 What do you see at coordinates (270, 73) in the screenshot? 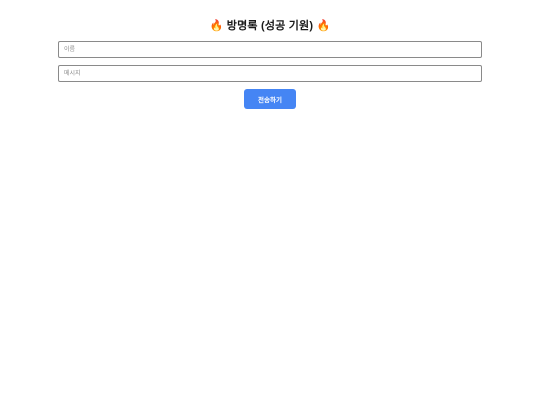
I see `message-input` at bounding box center [270, 73].